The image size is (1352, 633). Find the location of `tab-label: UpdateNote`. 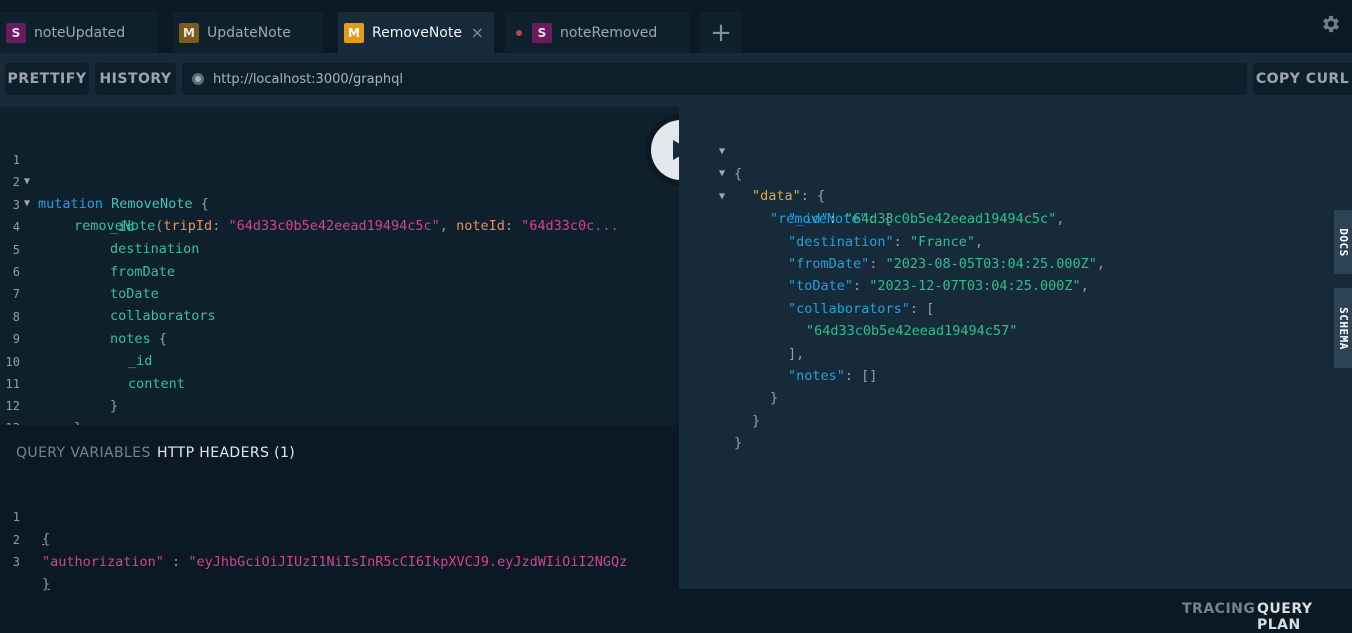

tab-label: UpdateNote is located at coordinates (249, 32).